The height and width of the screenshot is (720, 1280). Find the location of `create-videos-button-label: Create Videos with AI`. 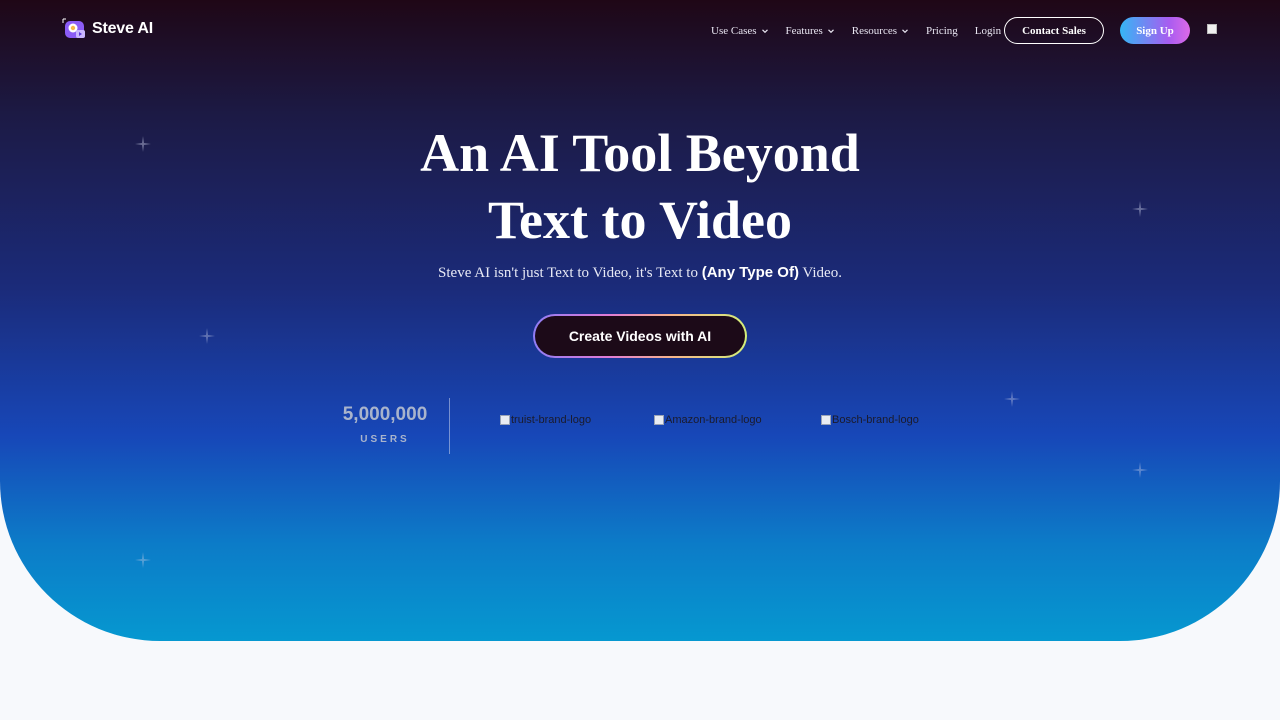

create-videos-button-label: Create Videos with AI is located at coordinates (640, 336).